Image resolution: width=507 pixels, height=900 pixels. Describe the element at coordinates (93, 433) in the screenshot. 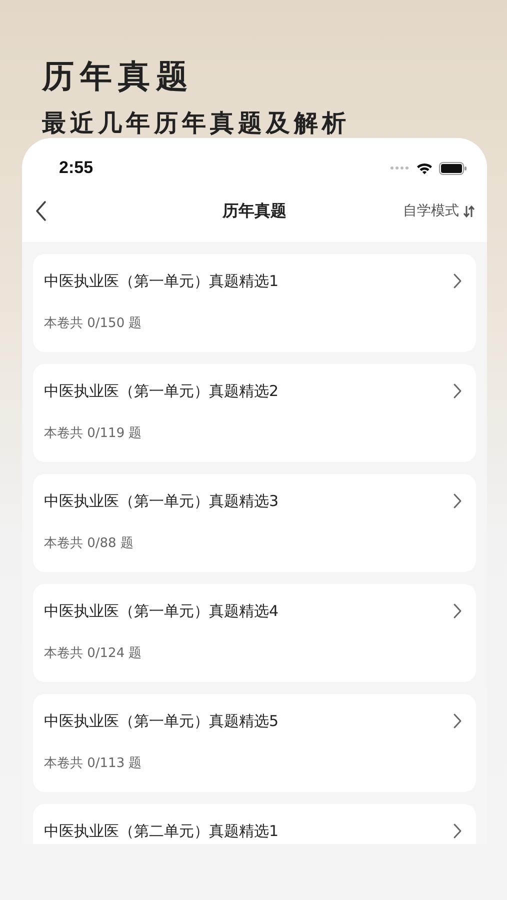

I see `question-count: 本卷共 0/119 题` at that location.